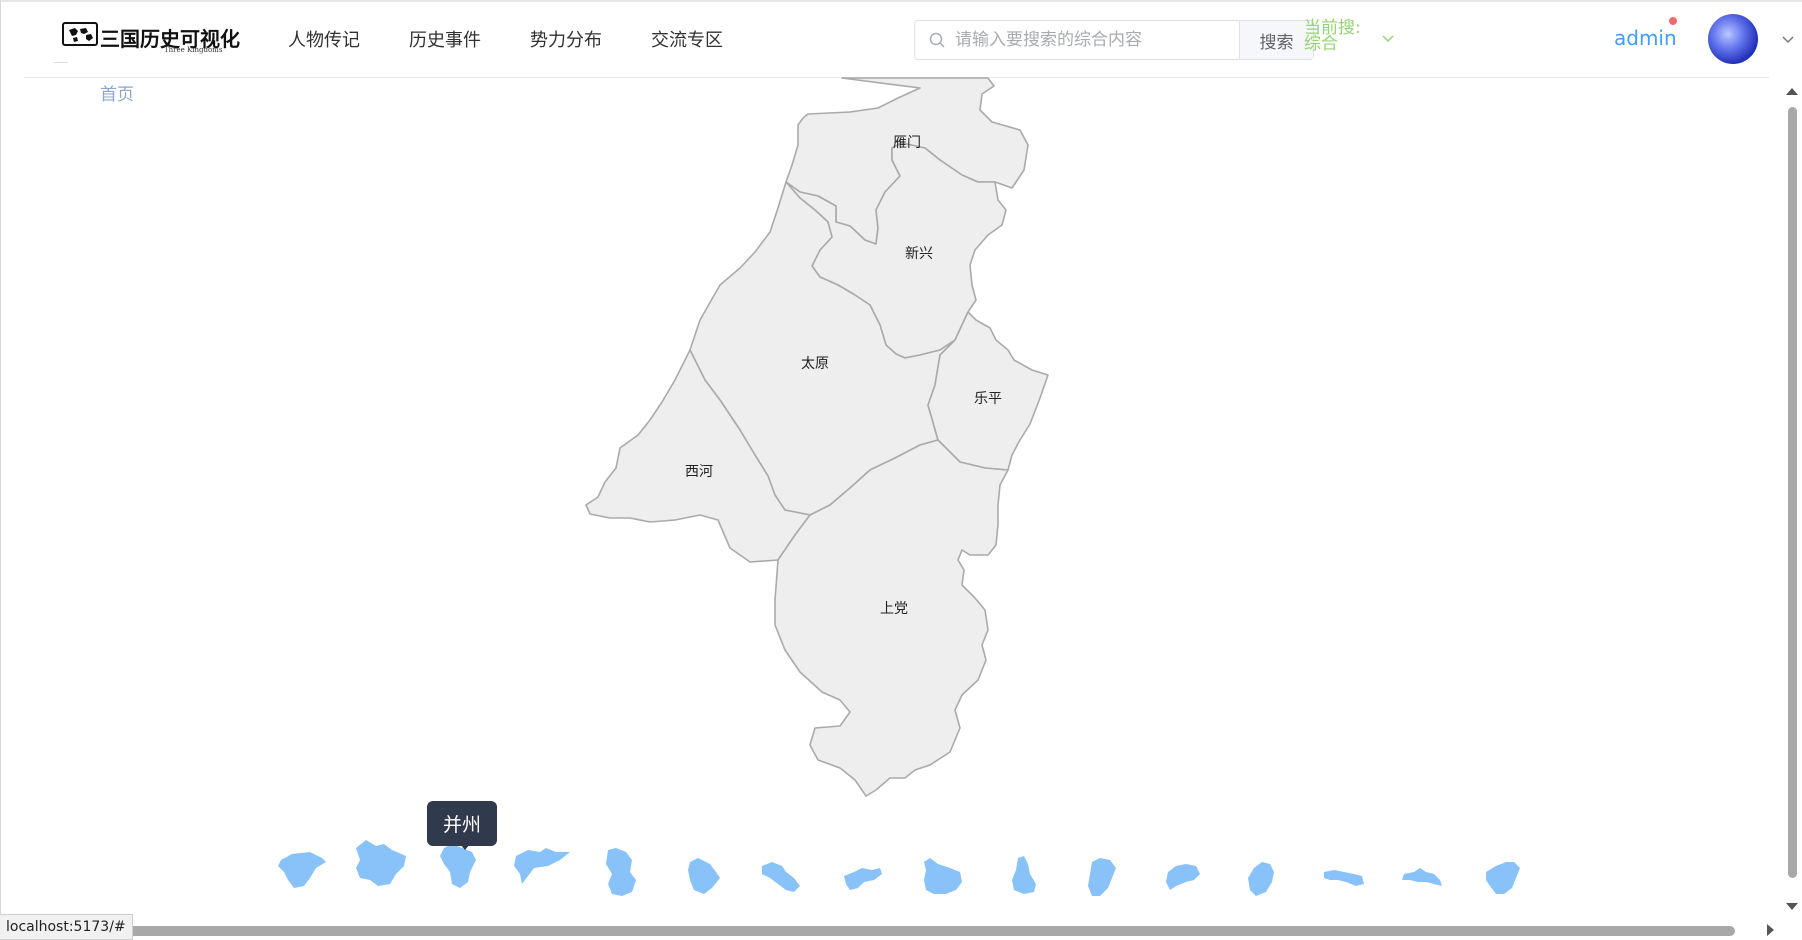  I want to click on scroll-right-arrow-icon, so click(1770, 930).